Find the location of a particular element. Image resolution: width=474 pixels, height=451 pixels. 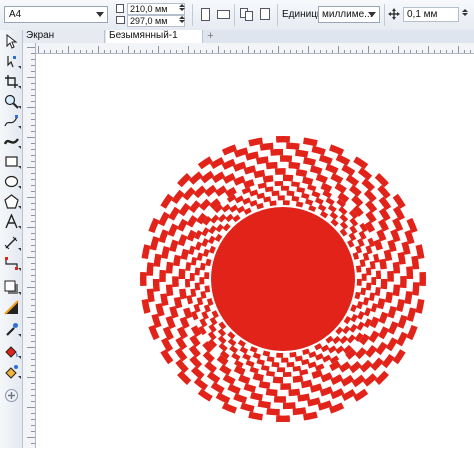

horizontal-ruler is located at coordinates (255, 48).